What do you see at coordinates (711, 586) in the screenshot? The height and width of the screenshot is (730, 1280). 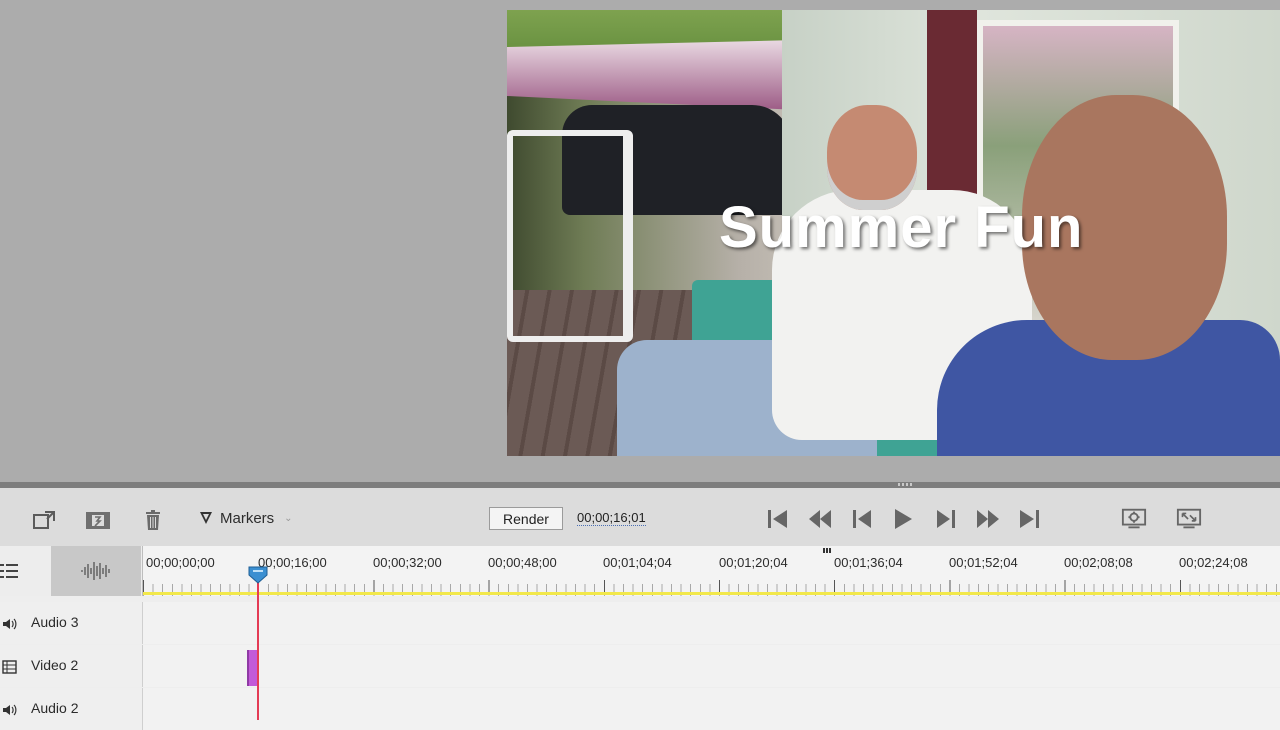 I see `ruler-major-ticks` at bounding box center [711, 586].